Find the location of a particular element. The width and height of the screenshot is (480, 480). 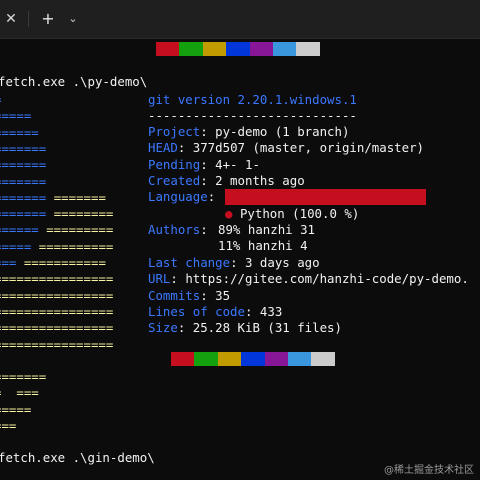

info-row: Project: py-demo (1 branch) is located at coordinates (249, 131).